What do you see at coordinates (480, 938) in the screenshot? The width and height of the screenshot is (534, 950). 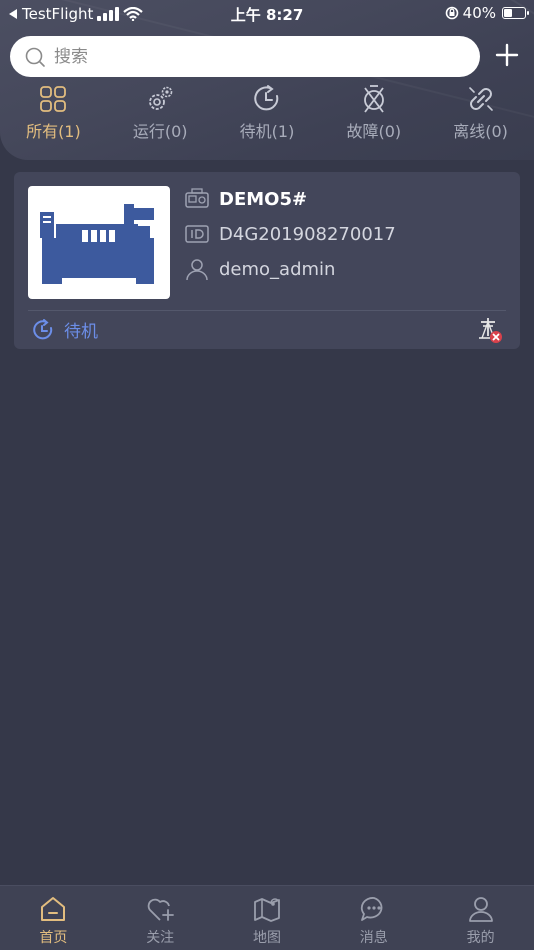 I see `nav-profile-label: 我的` at bounding box center [480, 938].